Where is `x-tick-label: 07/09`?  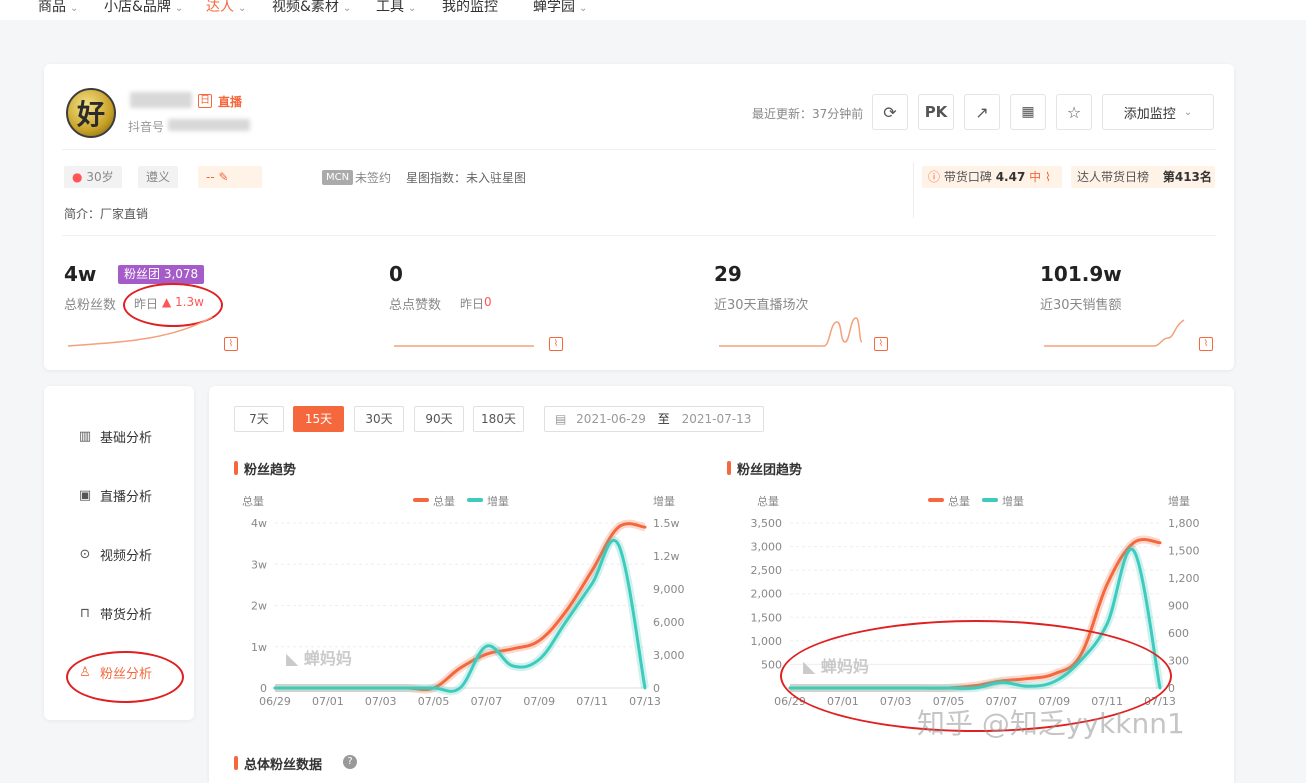 x-tick-label: 07/09 is located at coordinates (539, 701).